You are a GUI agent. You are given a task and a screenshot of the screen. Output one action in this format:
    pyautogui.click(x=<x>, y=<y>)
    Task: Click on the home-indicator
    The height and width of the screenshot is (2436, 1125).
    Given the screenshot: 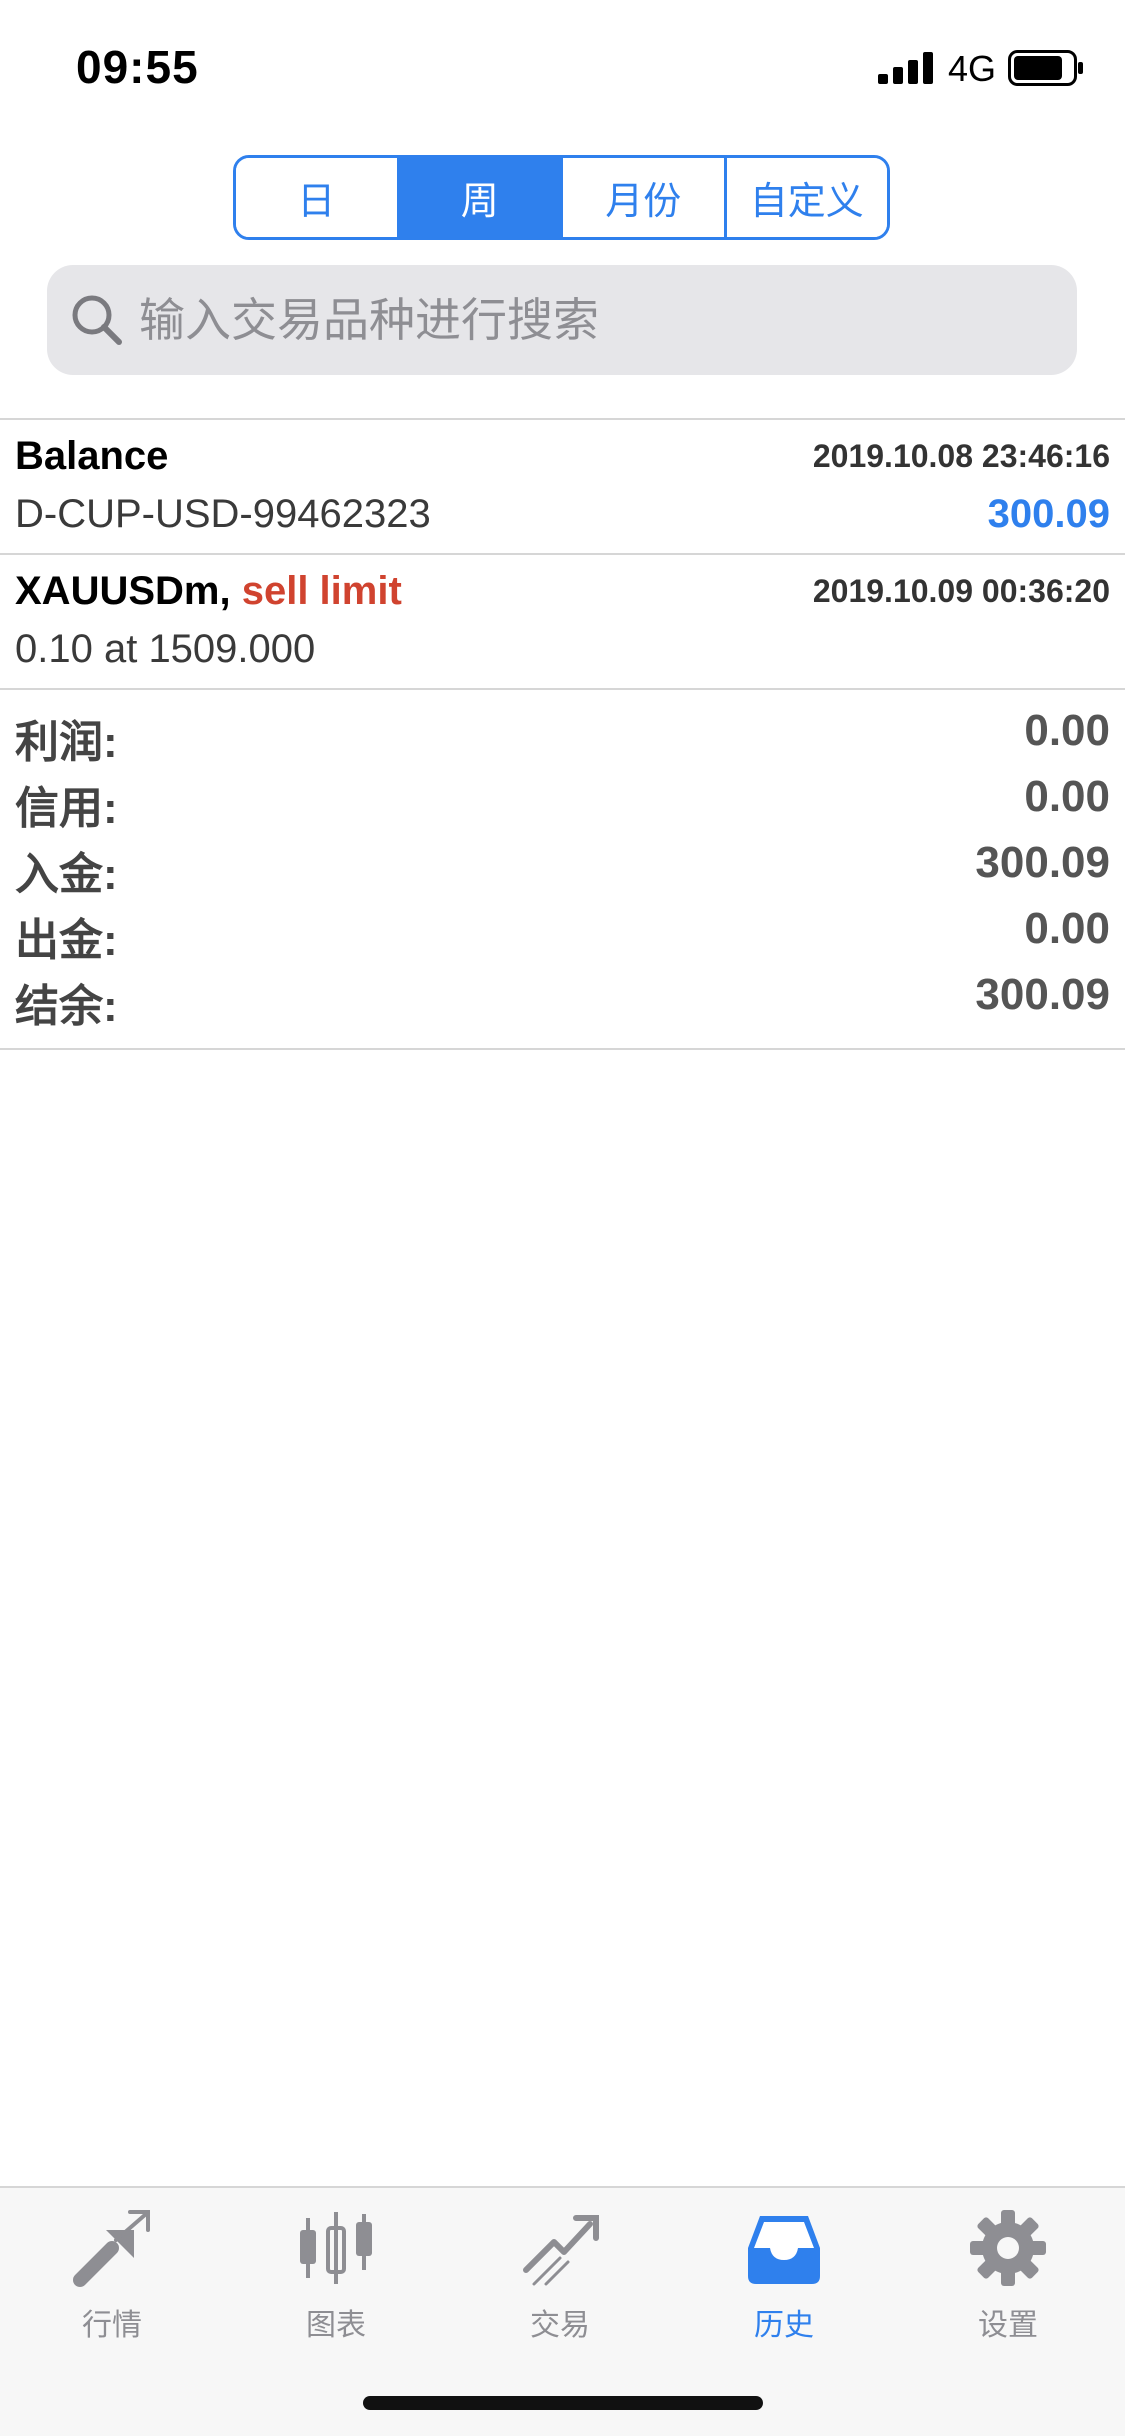 What is the action you would take?
    pyautogui.click(x=563, y=2403)
    